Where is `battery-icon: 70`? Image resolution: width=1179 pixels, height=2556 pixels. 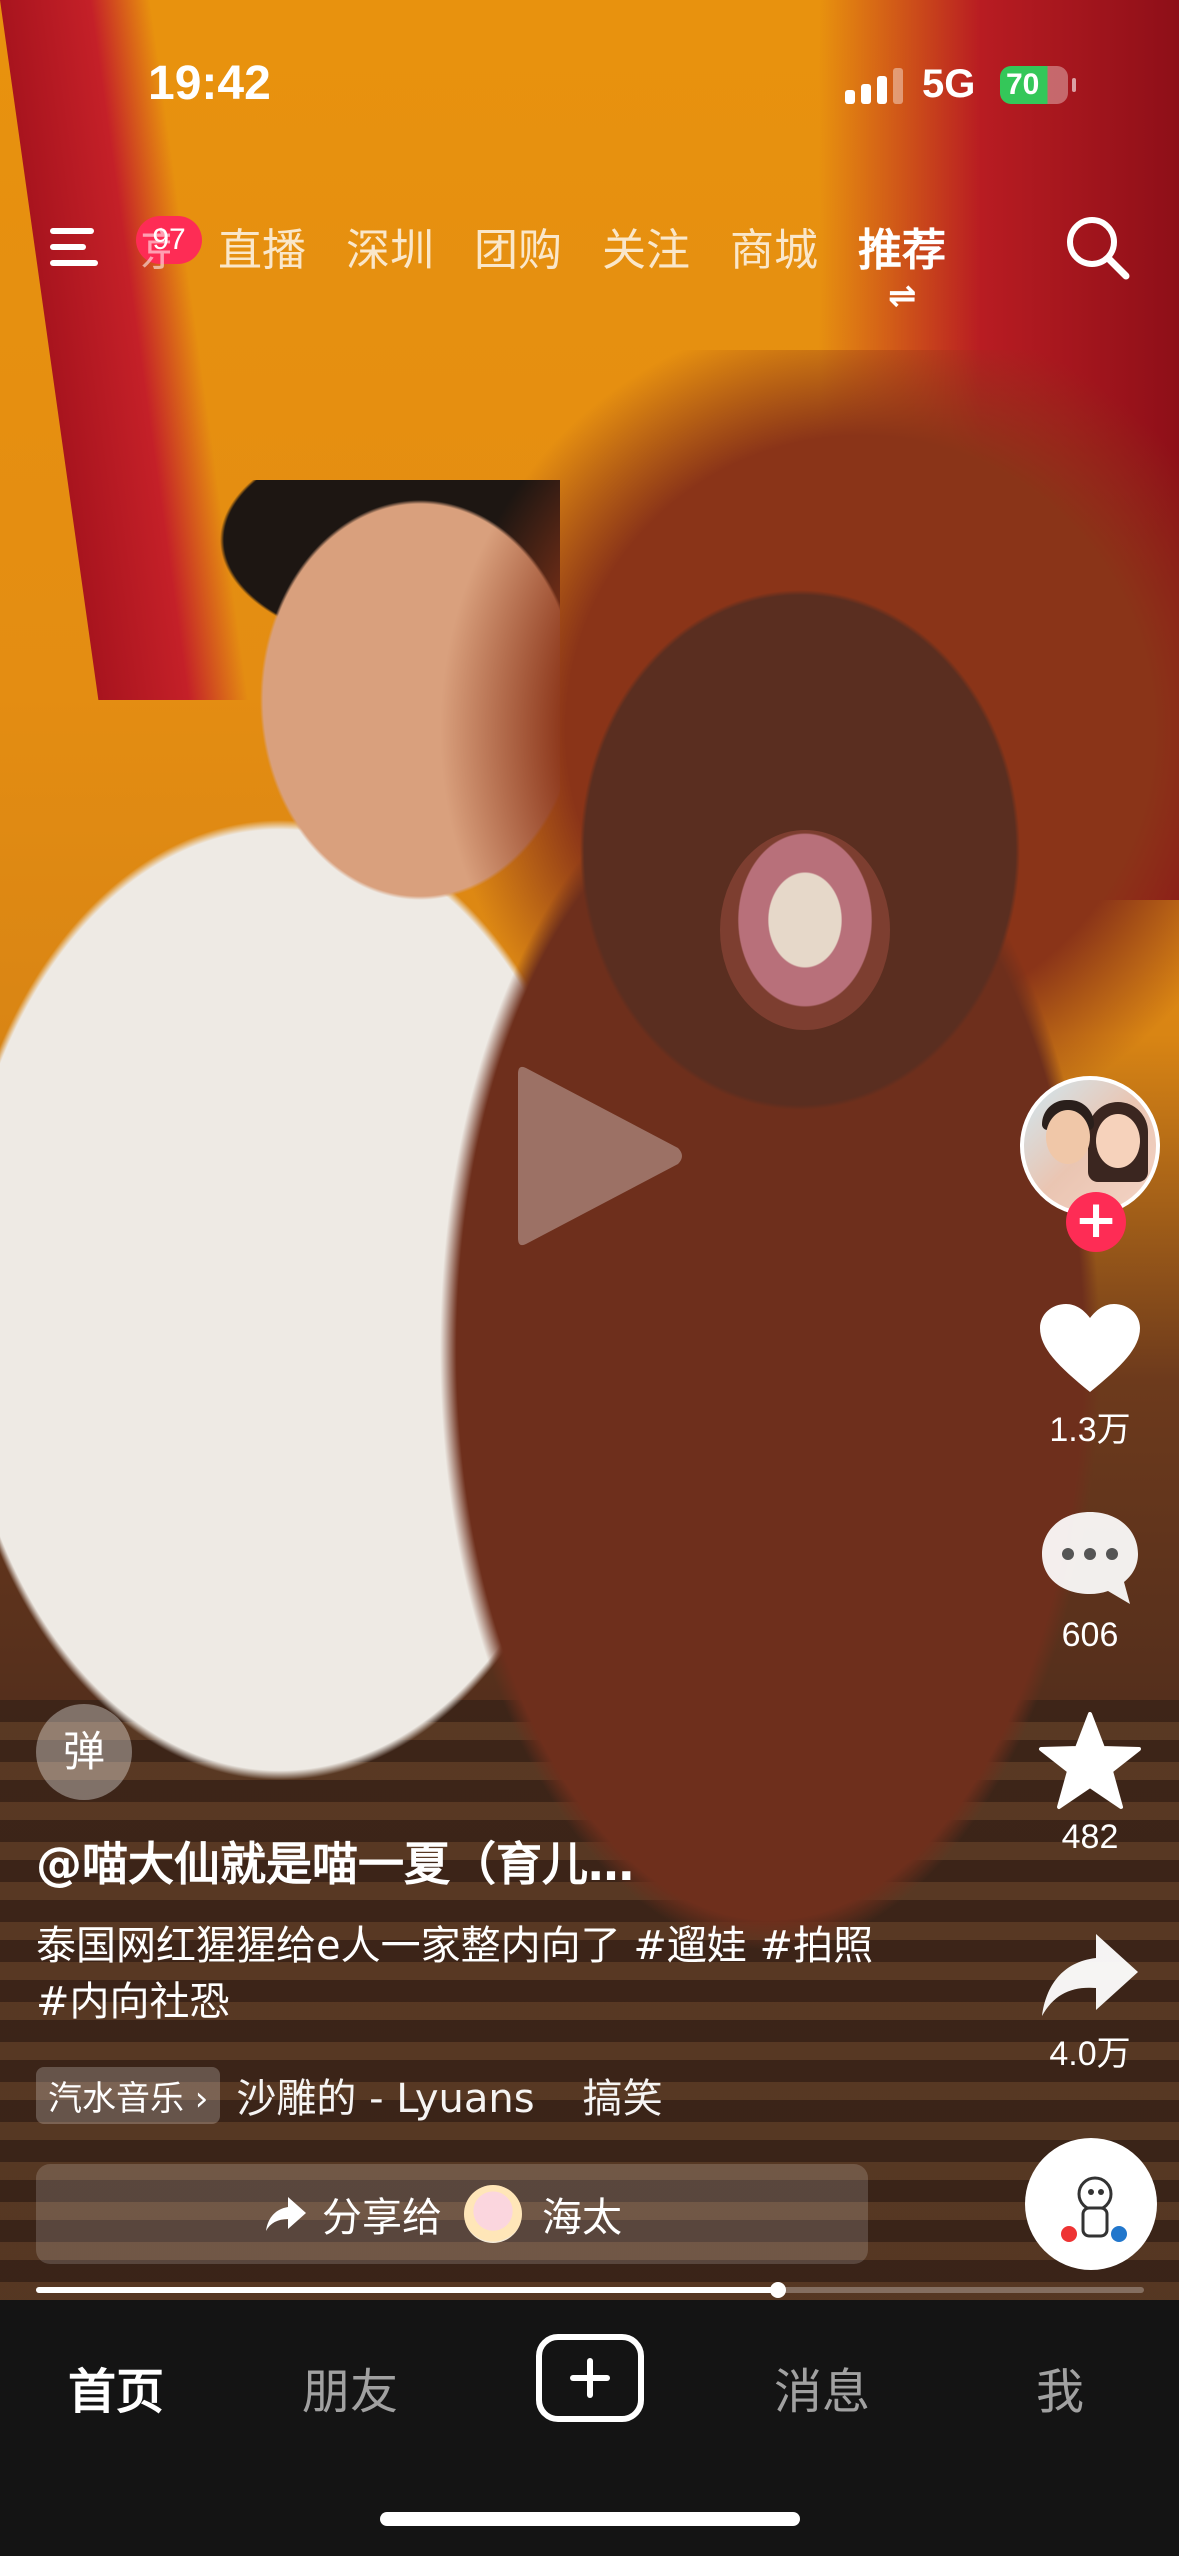 battery-icon: 70 is located at coordinates (1038, 85).